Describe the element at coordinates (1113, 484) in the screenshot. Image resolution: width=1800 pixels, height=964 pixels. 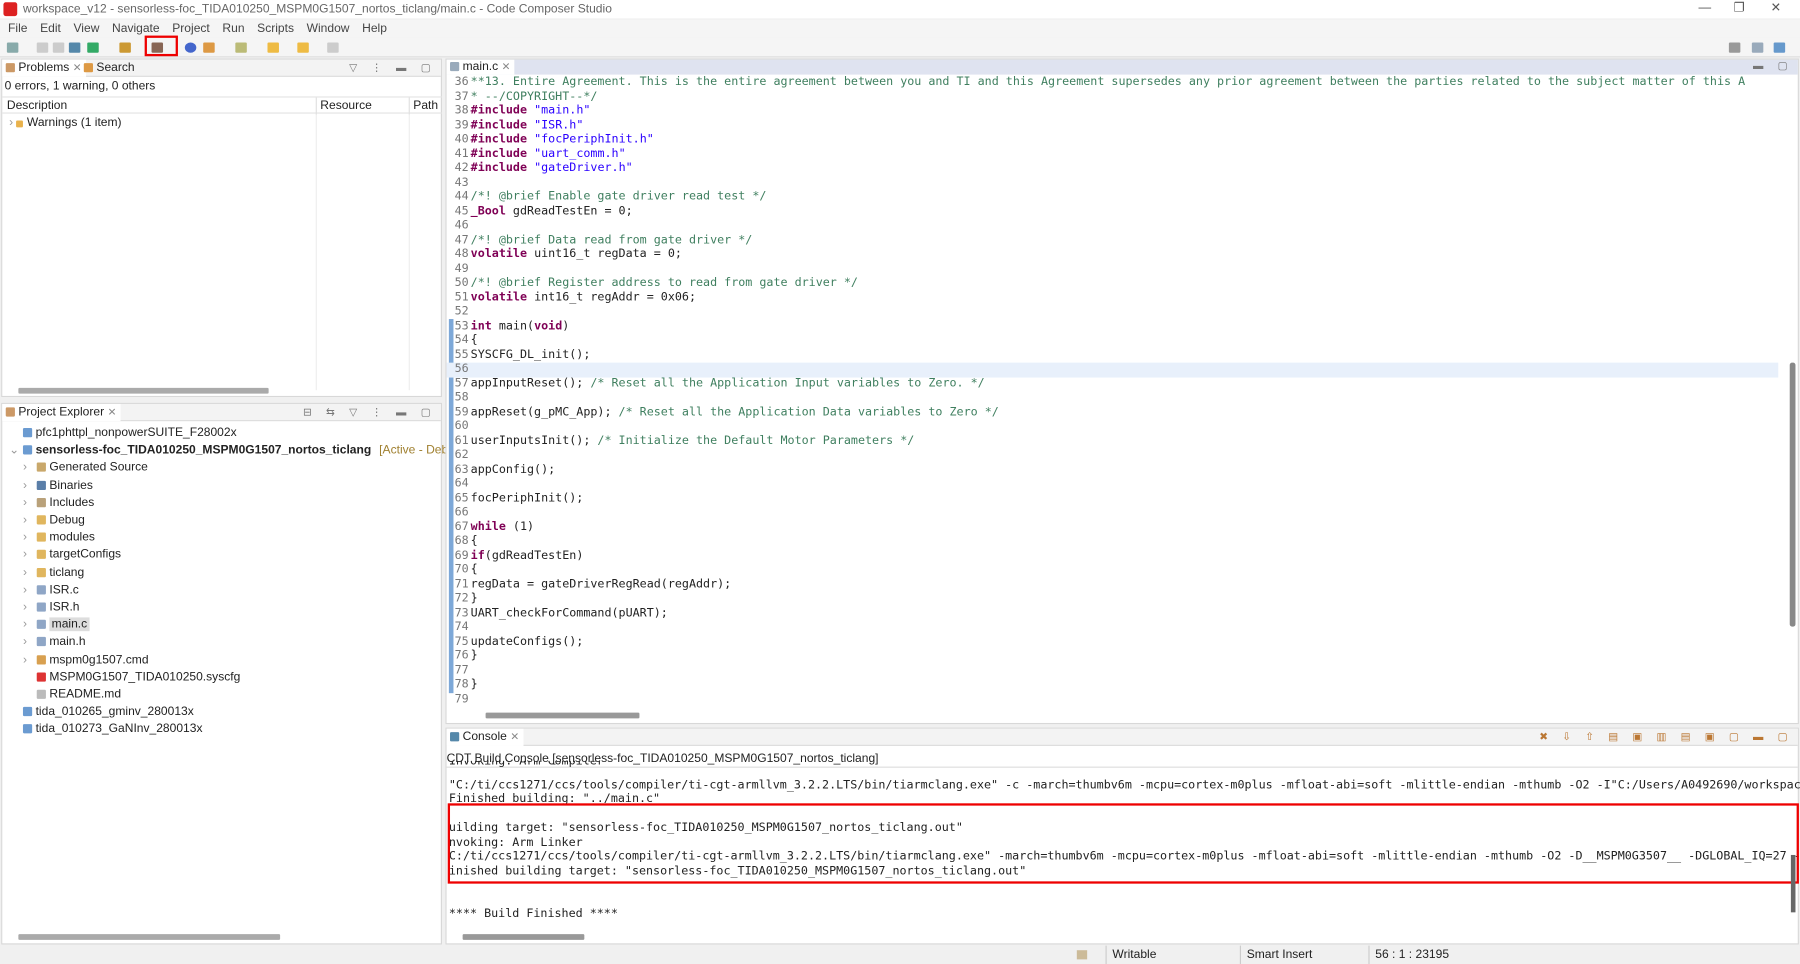
I see `code-line: 64` at that location.